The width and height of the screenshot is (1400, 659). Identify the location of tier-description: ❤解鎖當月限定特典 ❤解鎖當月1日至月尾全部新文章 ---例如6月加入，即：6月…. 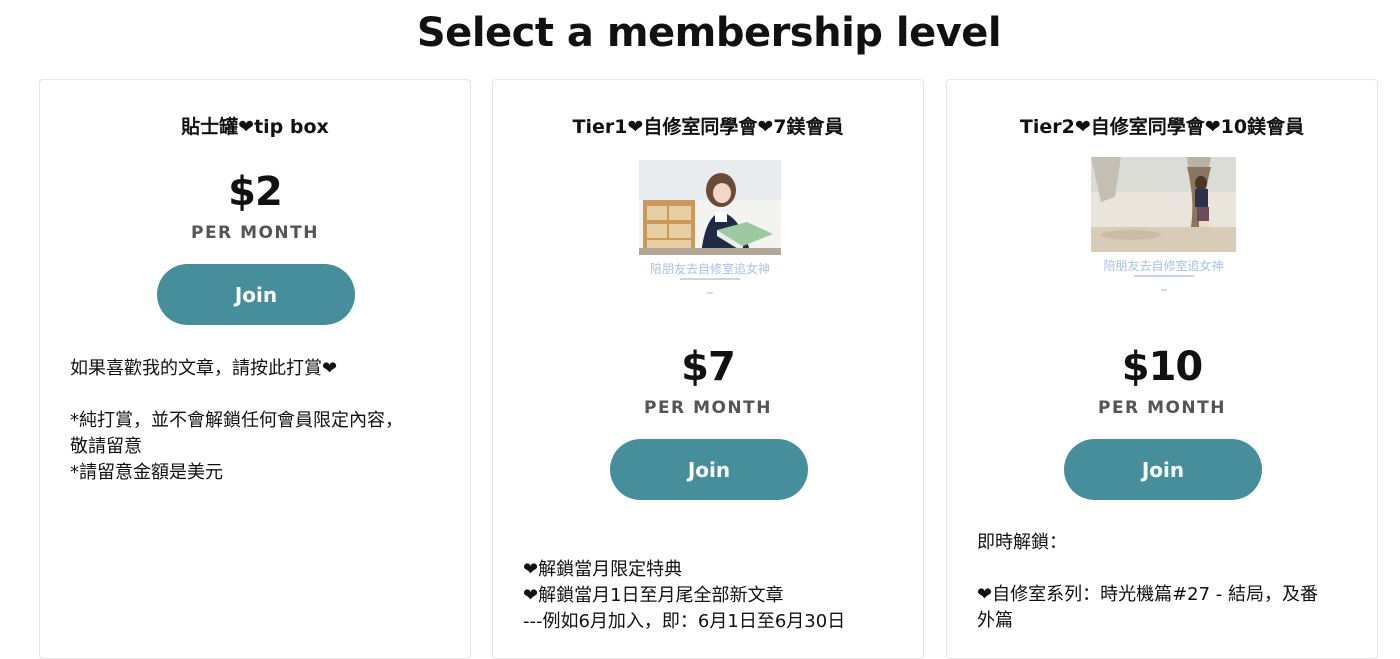
(684, 595).